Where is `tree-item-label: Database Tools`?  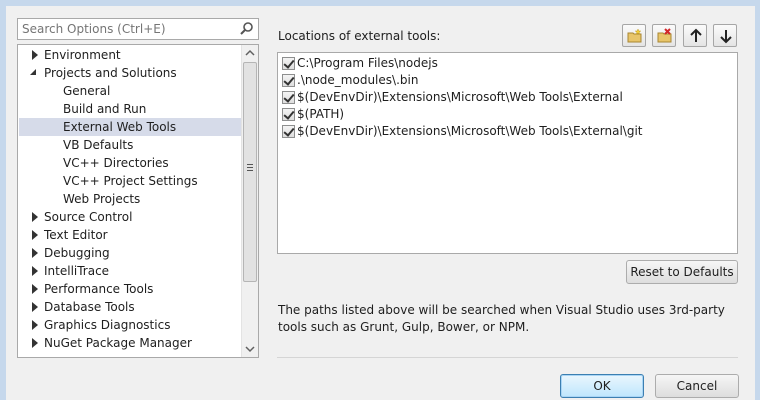
tree-item-label: Database Tools is located at coordinates (89, 307).